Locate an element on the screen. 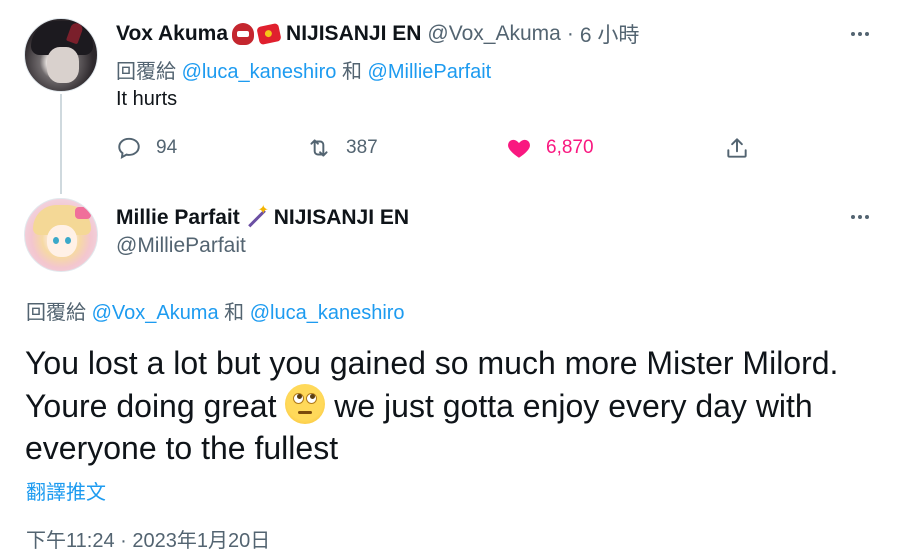  share-button is located at coordinates (744, 148).